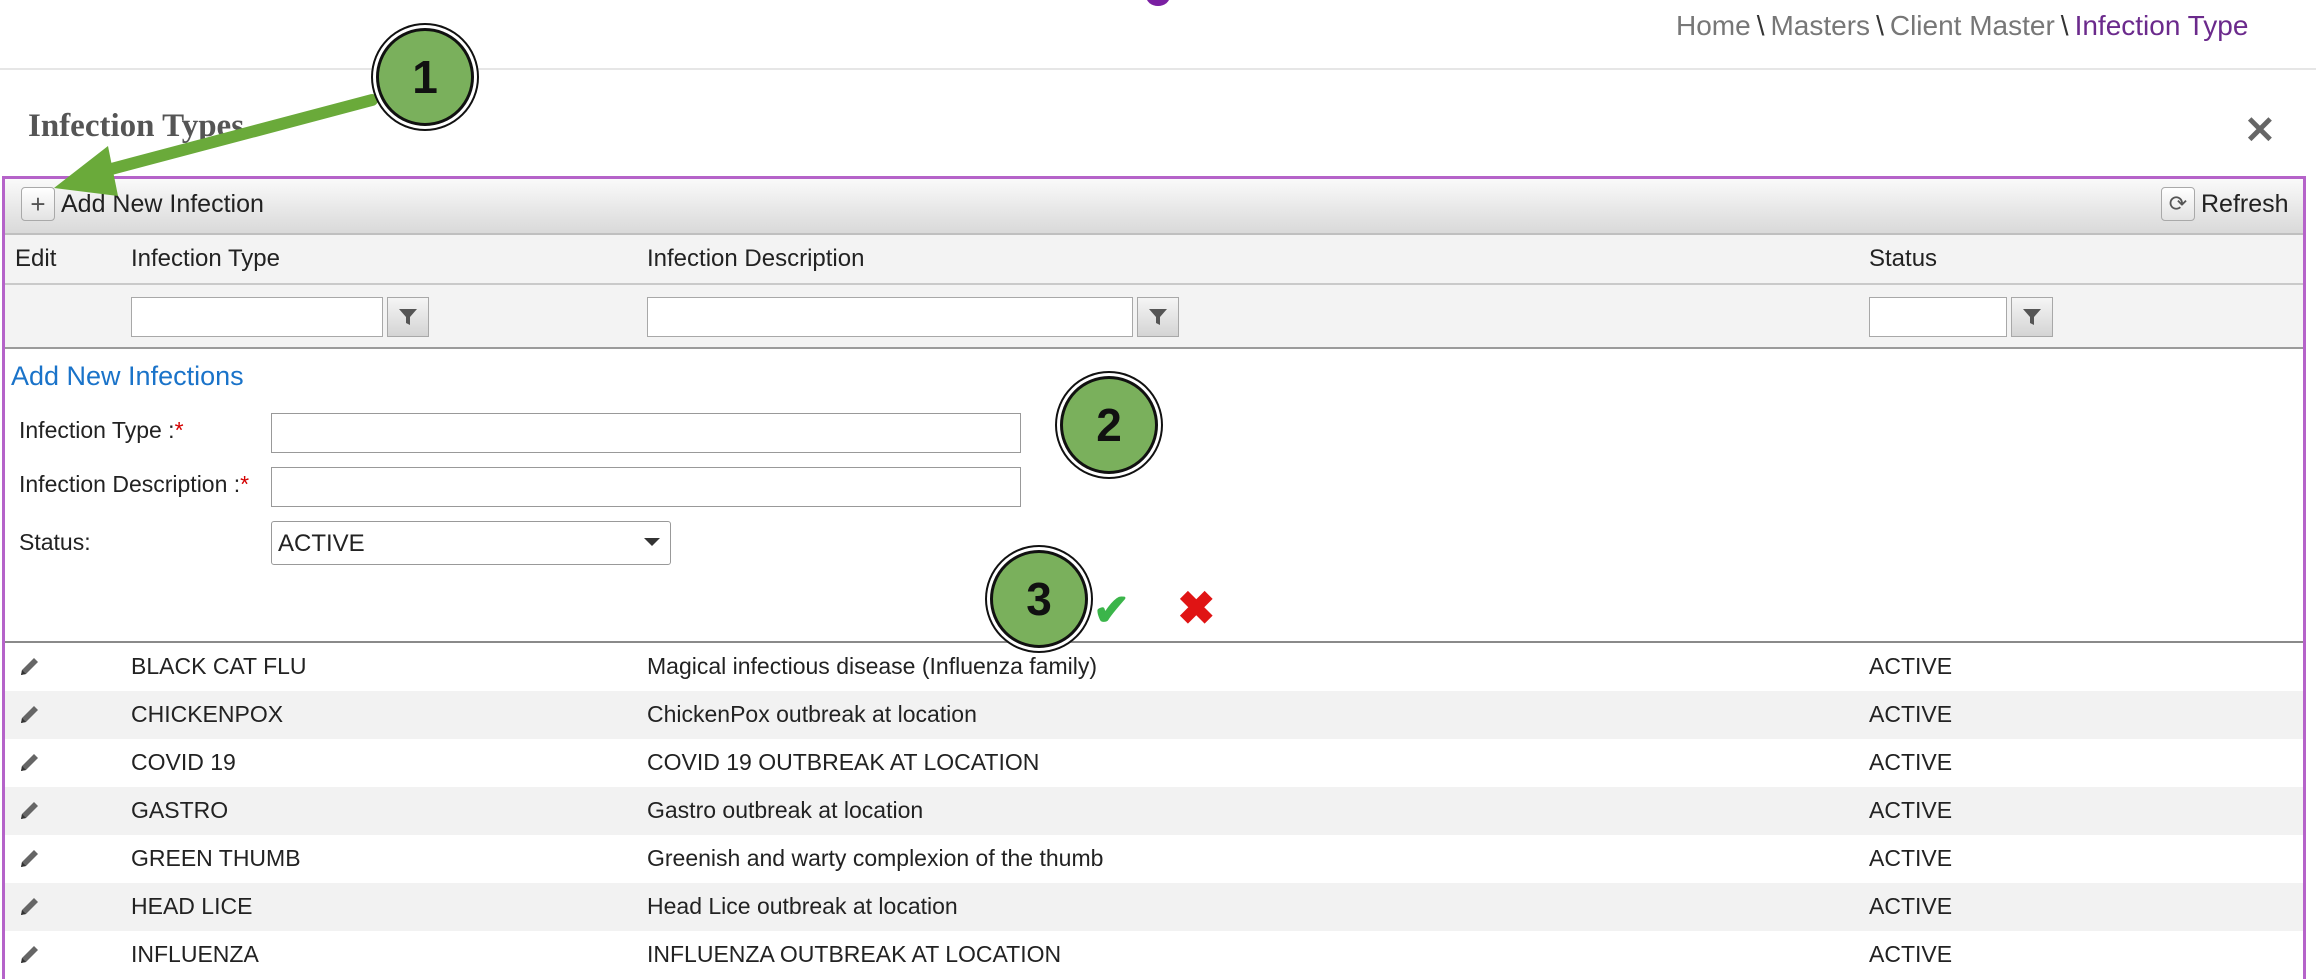 This screenshot has width=2316, height=979. Describe the element at coordinates (216, 145) in the screenshot. I see `annotation-arrow` at that location.